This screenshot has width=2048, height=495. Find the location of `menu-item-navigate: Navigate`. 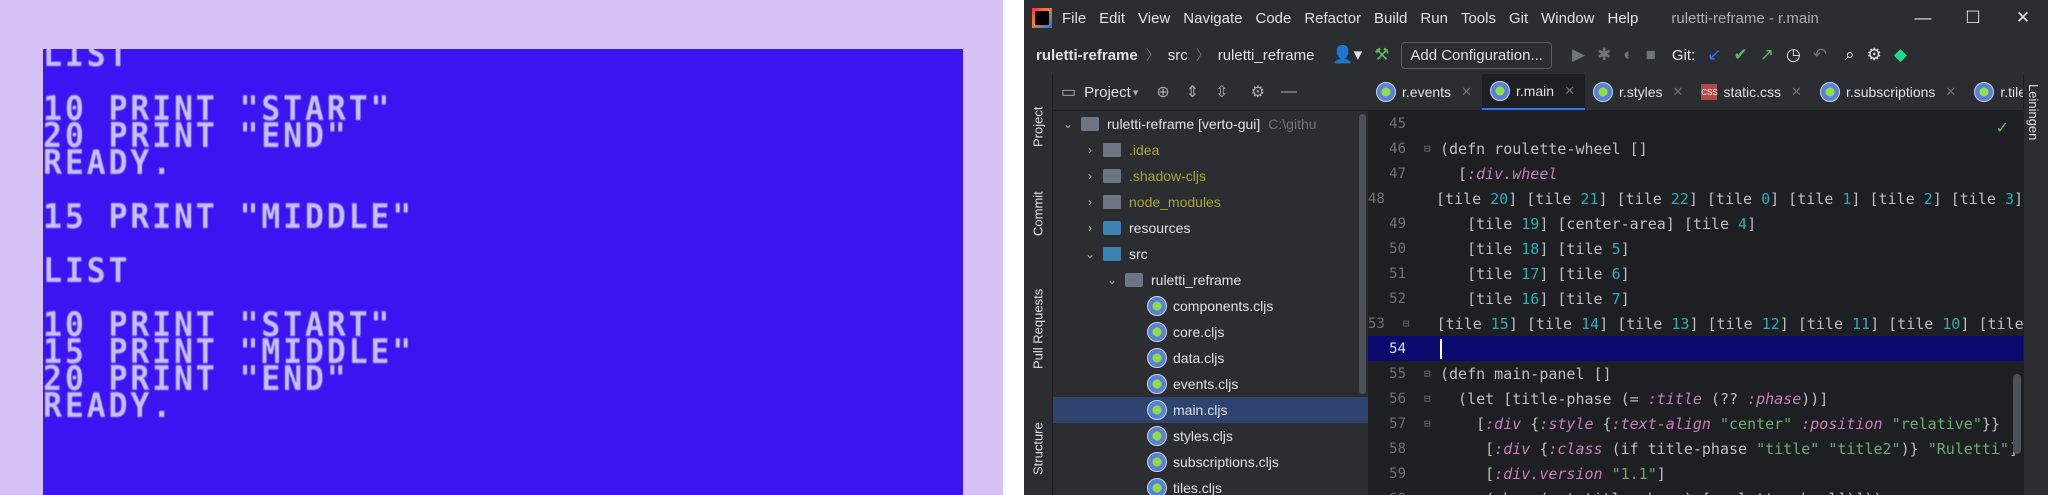

menu-item-navigate: Navigate is located at coordinates (1212, 18).